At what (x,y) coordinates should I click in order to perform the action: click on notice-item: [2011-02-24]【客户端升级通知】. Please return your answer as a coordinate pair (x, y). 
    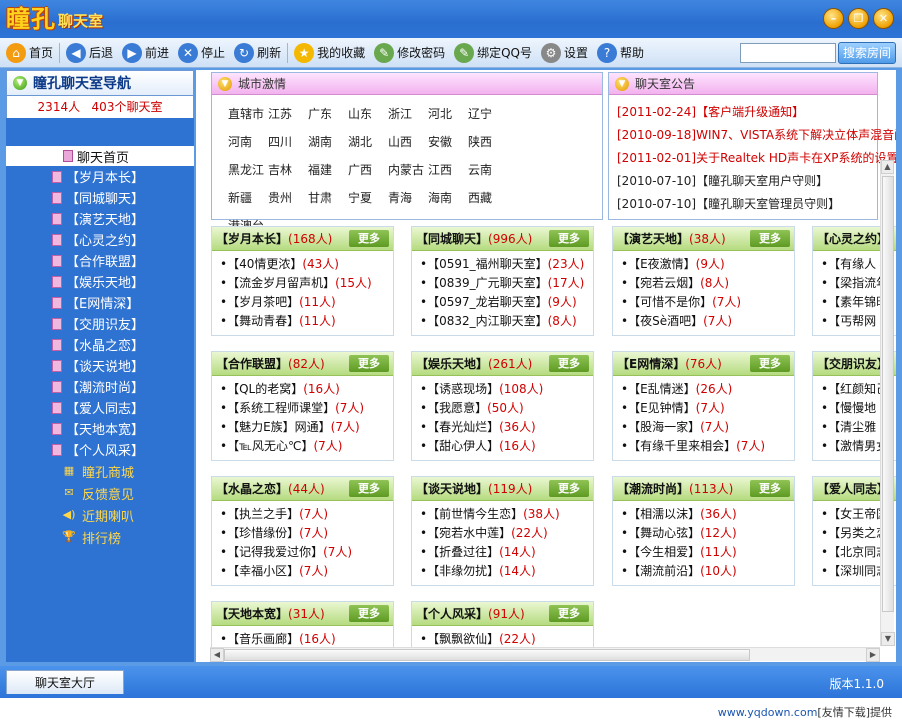
    Looking at the image, I should click on (747, 112).